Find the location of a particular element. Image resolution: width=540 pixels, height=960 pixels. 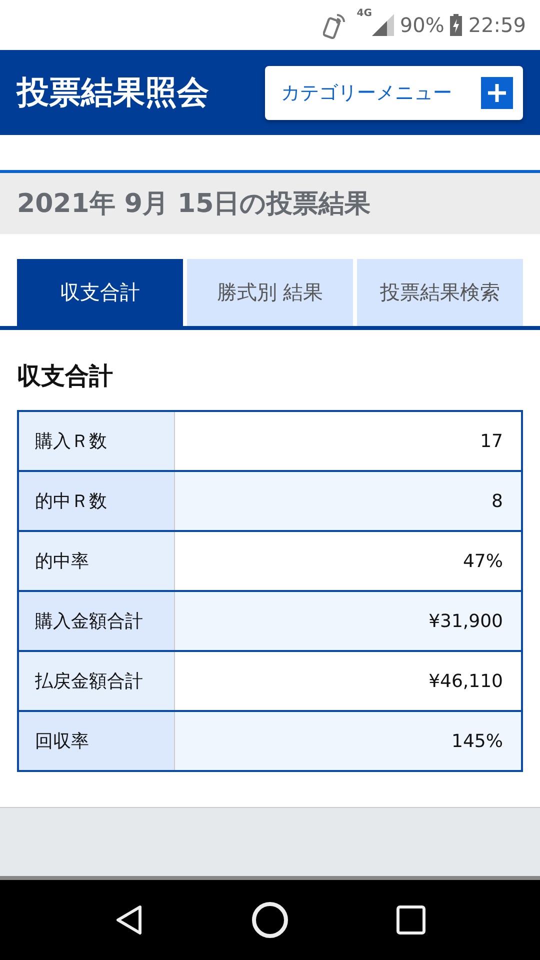

battery-charging-icon is located at coordinates (456, 25).